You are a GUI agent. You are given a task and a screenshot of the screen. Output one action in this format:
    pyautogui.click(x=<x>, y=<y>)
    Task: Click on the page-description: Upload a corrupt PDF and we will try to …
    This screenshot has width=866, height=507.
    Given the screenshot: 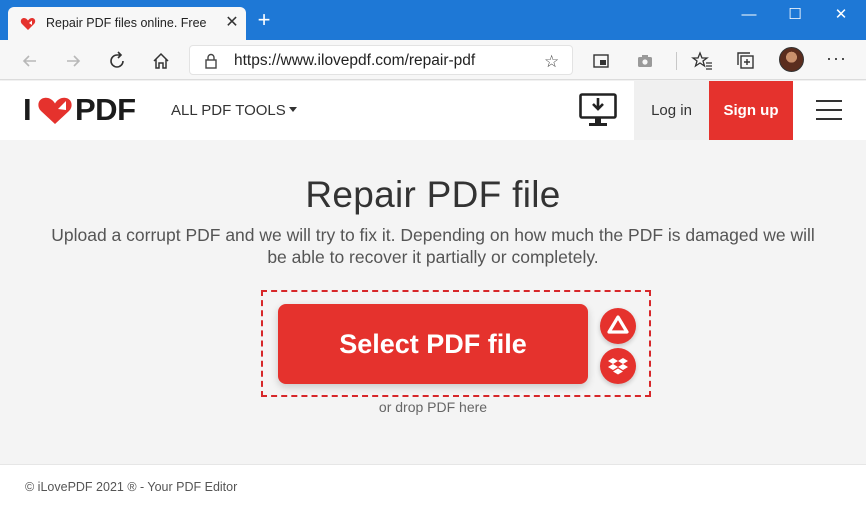 What is the action you would take?
    pyautogui.click(x=433, y=246)
    